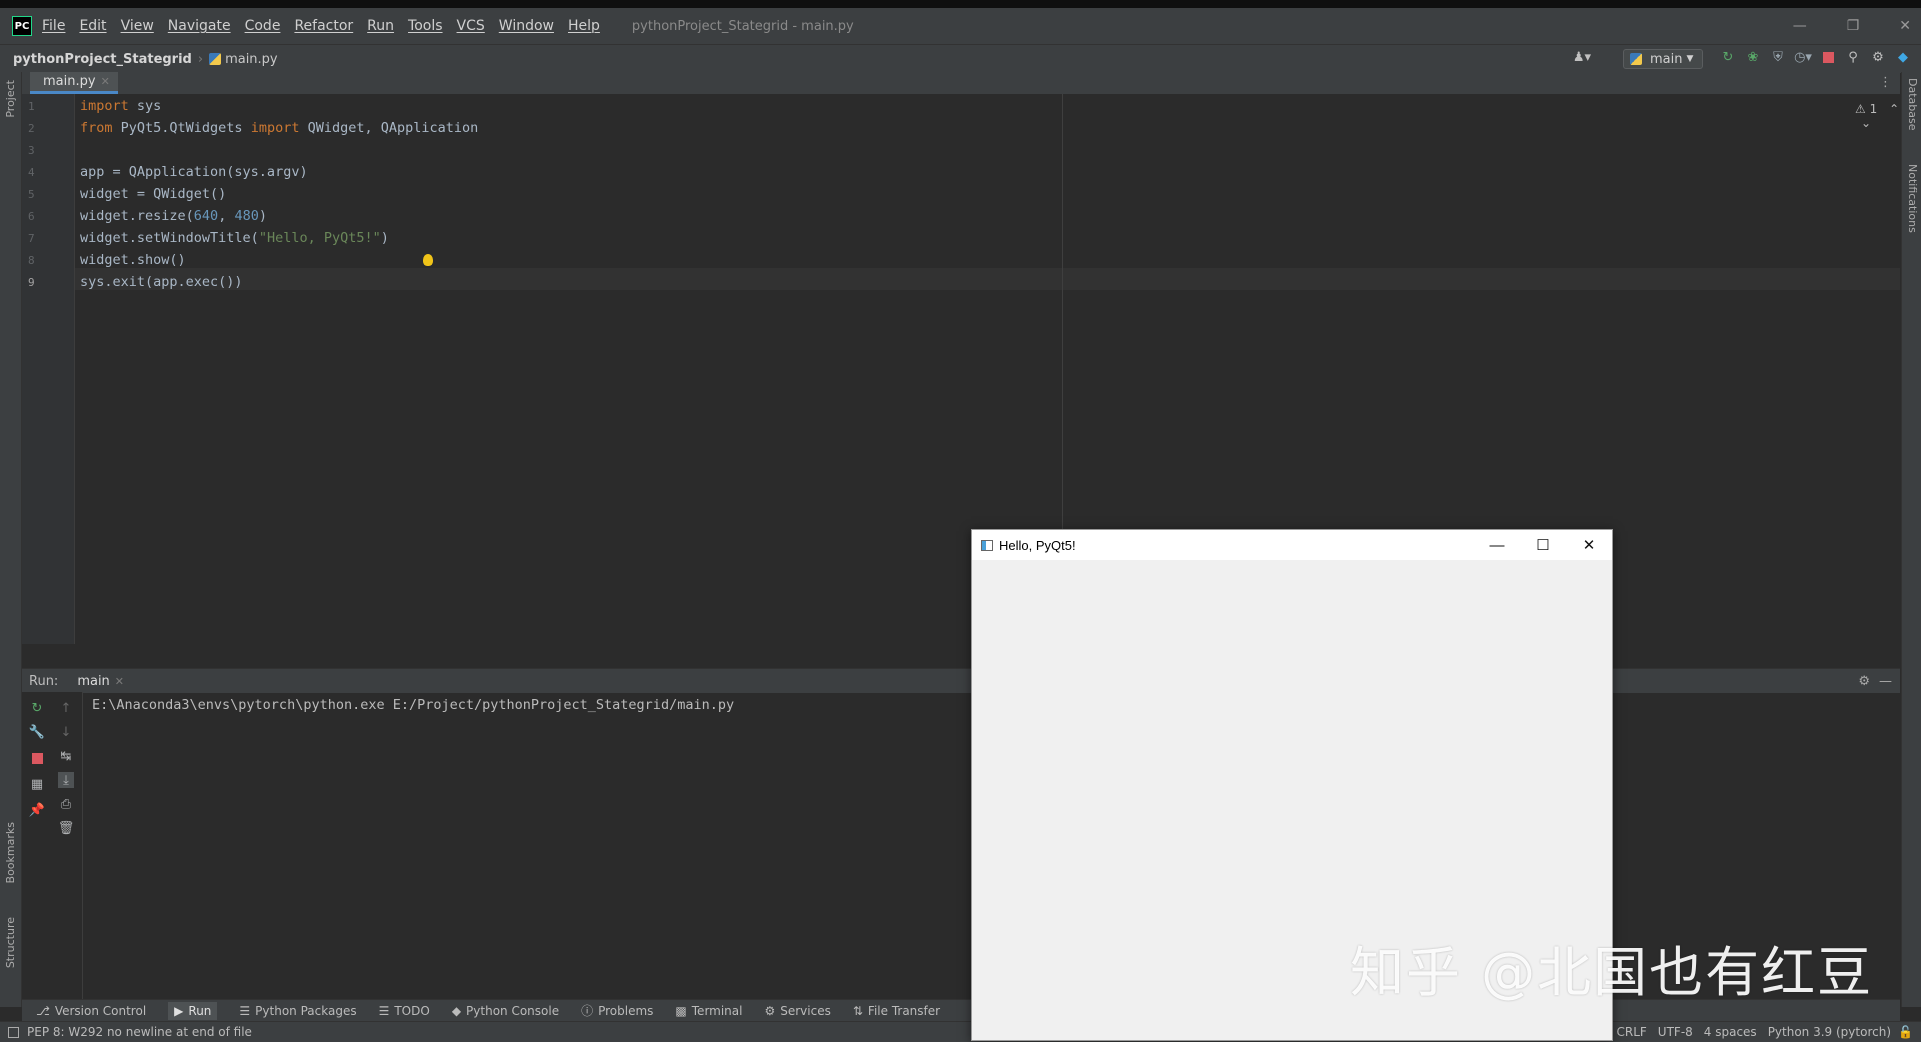 This screenshot has width=1921, height=1042. What do you see at coordinates (10, 852) in the screenshot?
I see `bookmarks-tool-button: Bookmarks` at bounding box center [10, 852].